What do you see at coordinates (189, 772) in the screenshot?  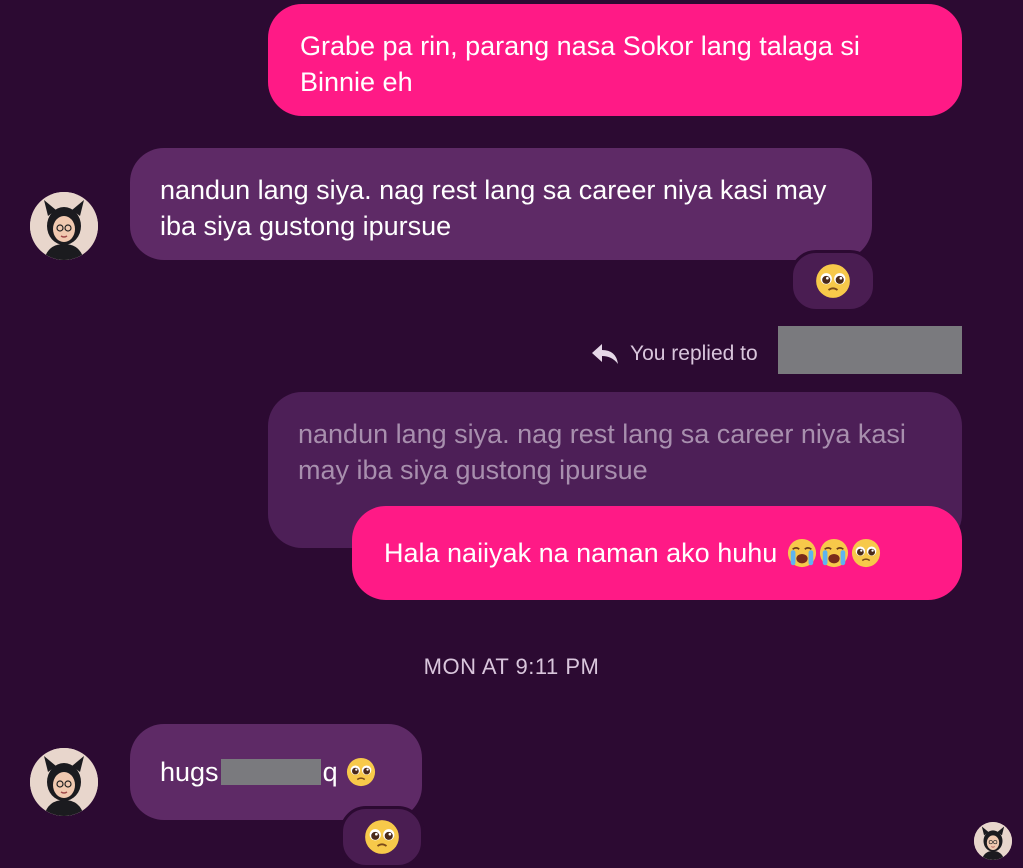 I see `message-text: hugs` at bounding box center [189, 772].